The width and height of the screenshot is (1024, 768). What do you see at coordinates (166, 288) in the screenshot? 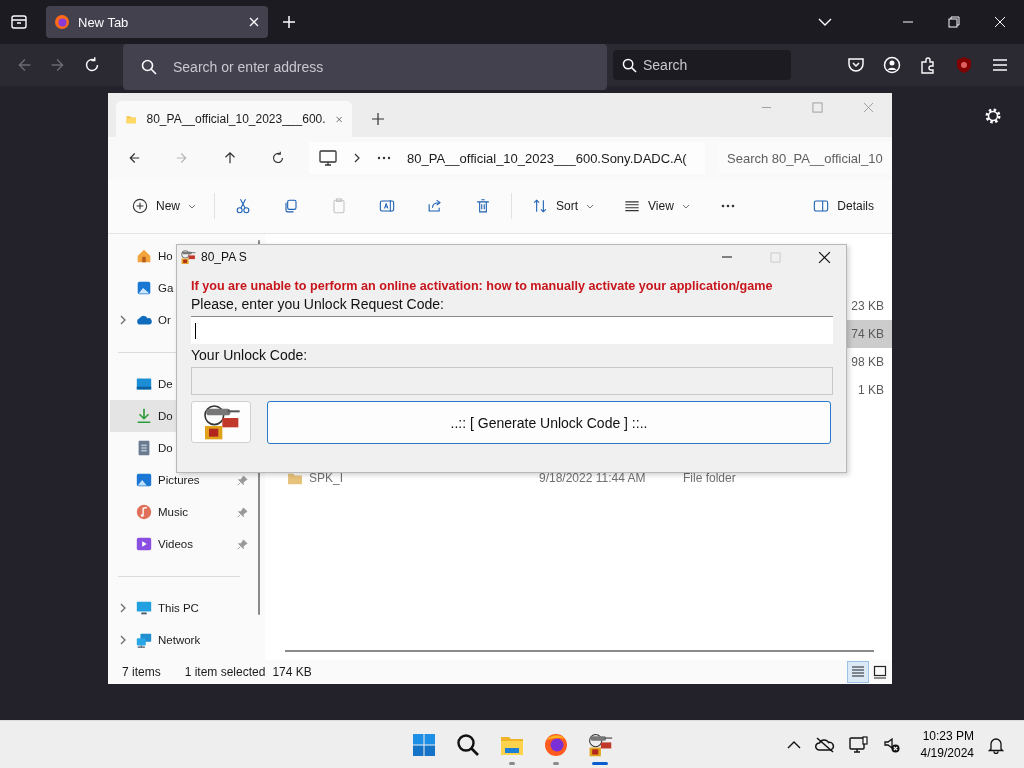
I see `item-label: Ga` at bounding box center [166, 288].